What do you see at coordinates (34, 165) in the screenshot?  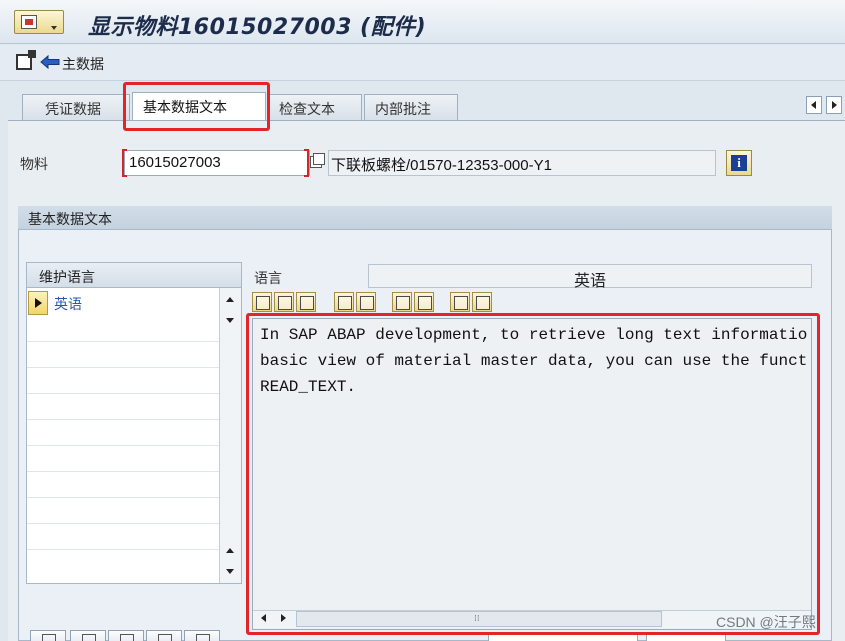 I see `material-label: 物料` at bounding box center [34, 165].